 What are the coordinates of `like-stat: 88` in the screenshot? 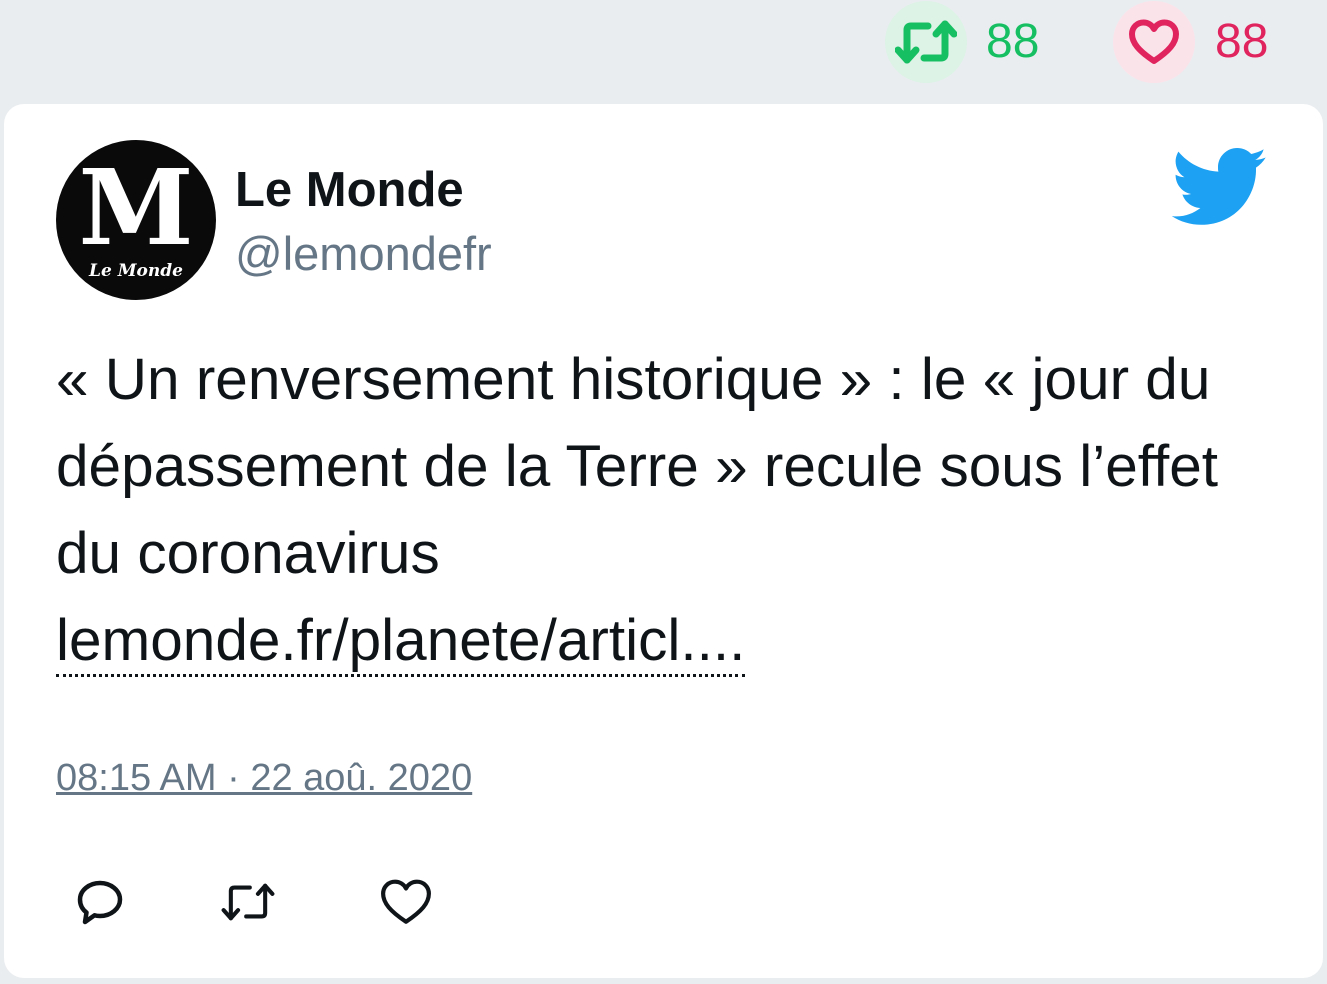 It's located at (1191, 42).